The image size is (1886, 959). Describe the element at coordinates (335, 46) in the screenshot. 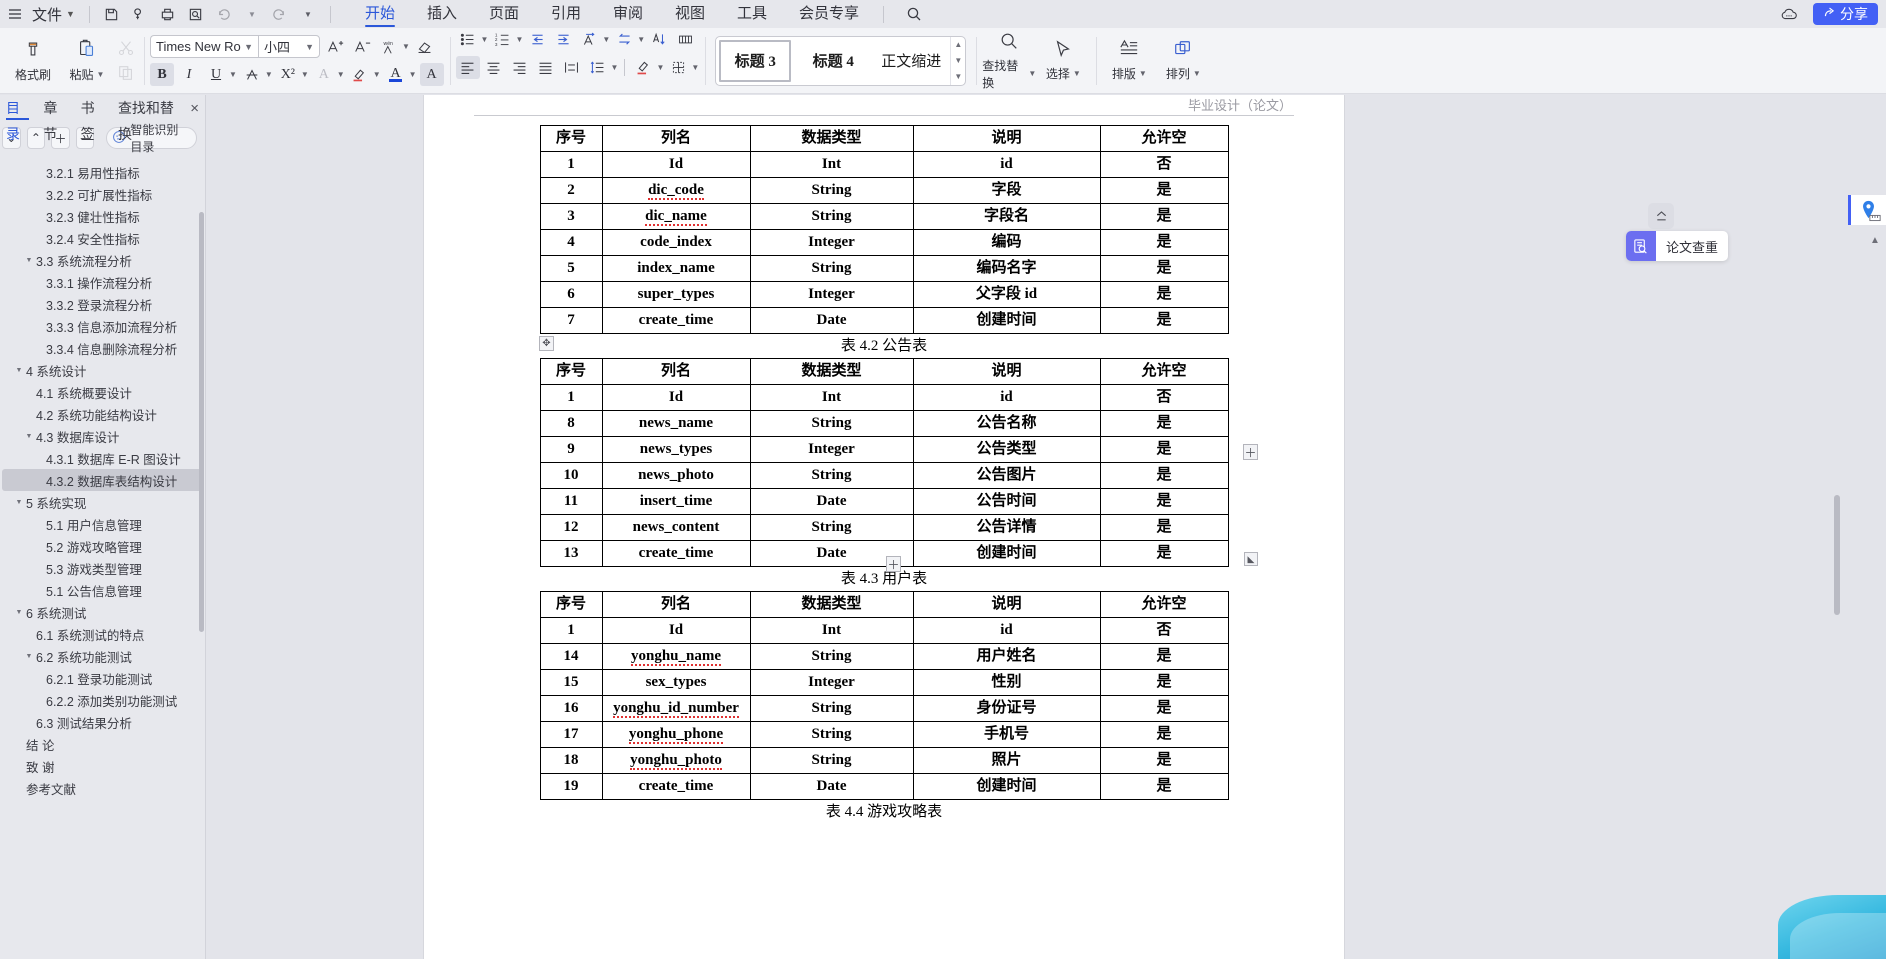

I see `increase-font-size-icon` at that location.